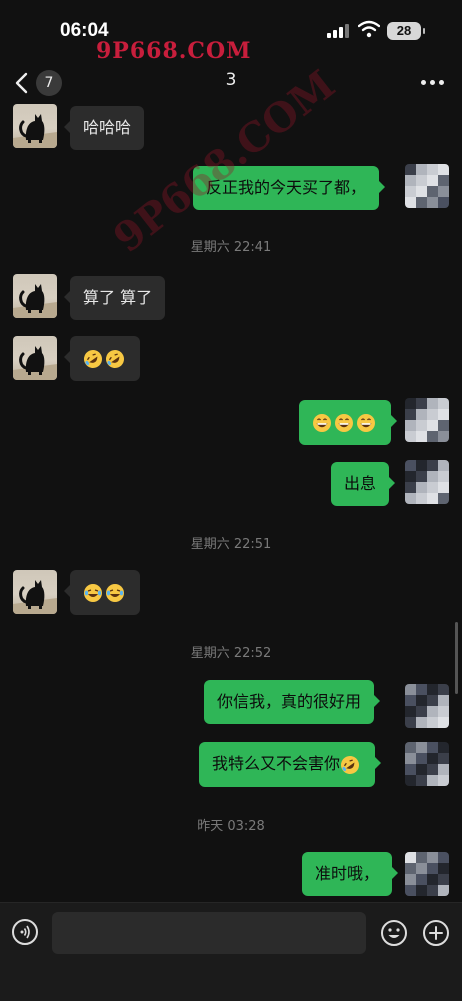  I want to click on message-input, so click(209, 933).